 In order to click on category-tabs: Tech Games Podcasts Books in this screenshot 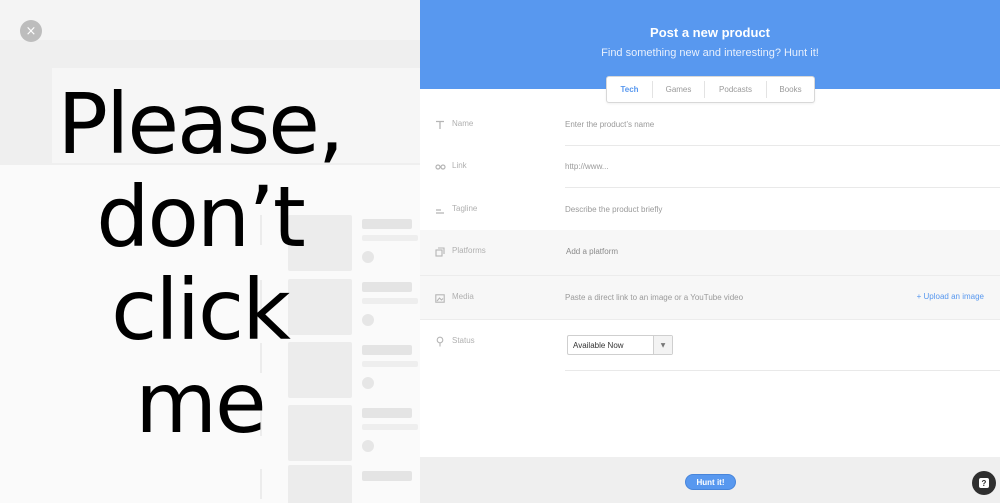, I will do `click(710, 89)`.